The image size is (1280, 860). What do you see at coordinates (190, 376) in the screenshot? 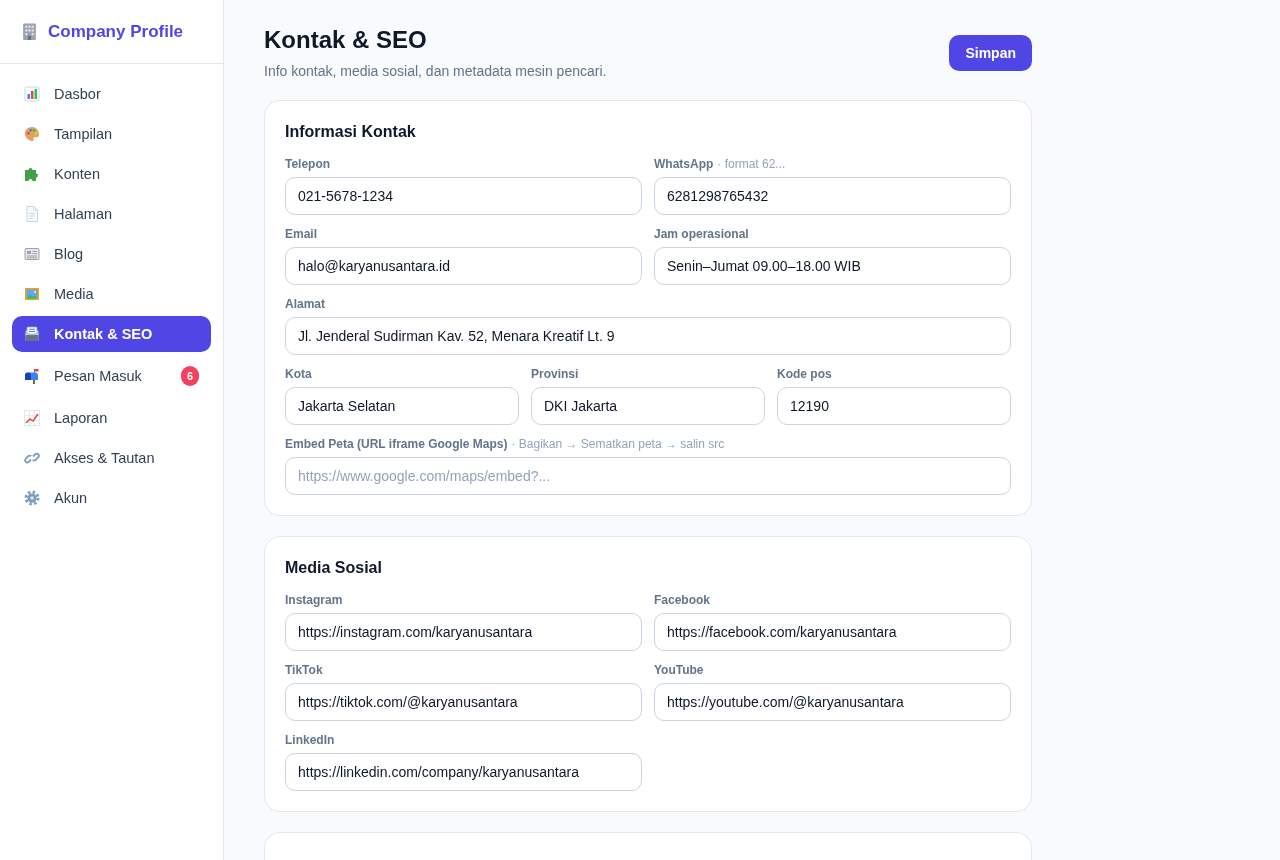
I see `count-badge: 6` at bounding box center [190, 376].